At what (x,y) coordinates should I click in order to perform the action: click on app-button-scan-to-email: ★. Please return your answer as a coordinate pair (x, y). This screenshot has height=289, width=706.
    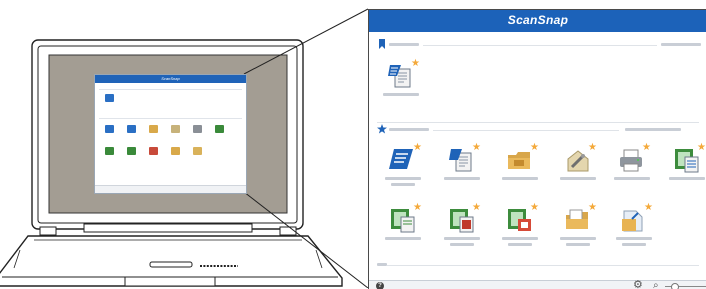
    Looking at the image, I should click on (578, 170).